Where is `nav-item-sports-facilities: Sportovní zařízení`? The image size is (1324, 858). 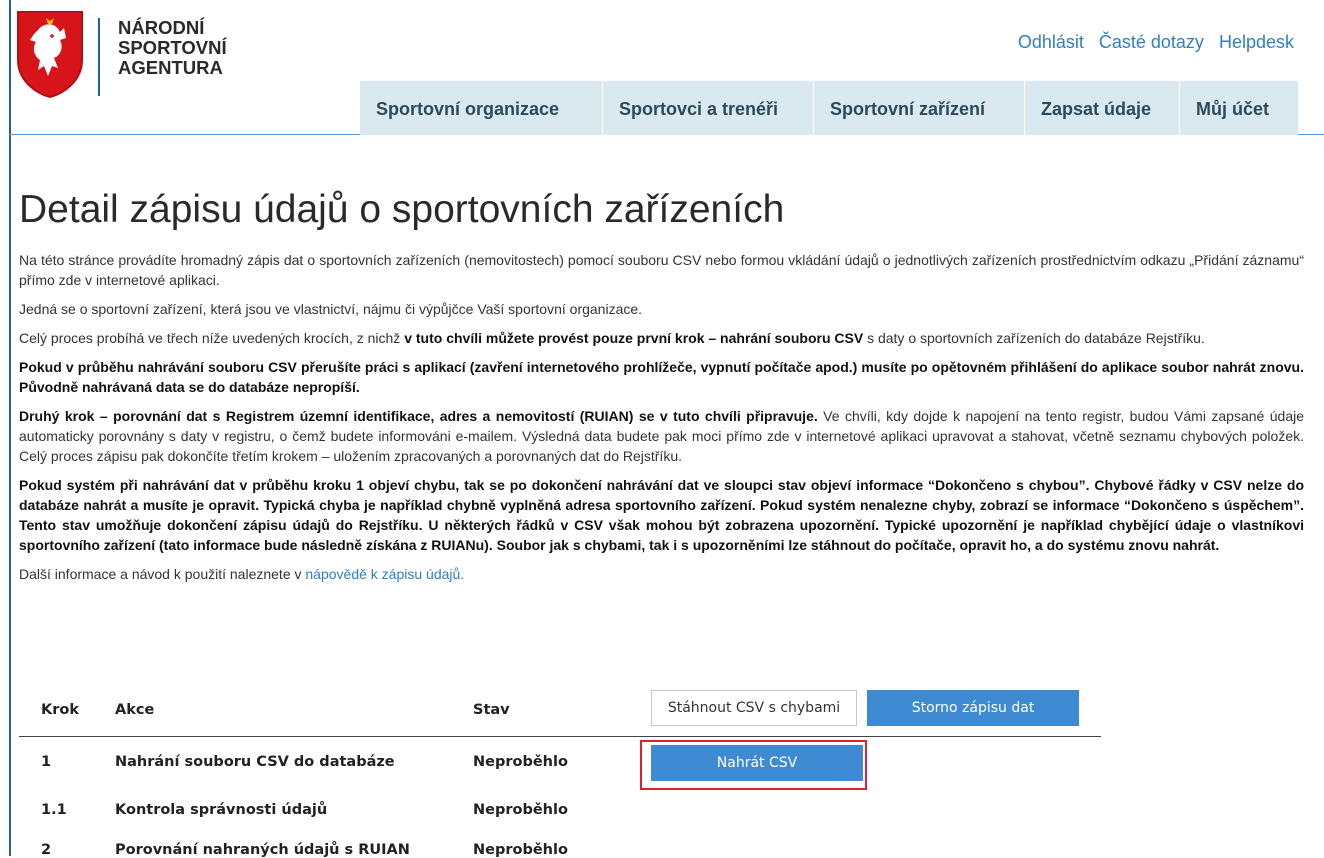
nav-item-sports-facilities: Sportovní zařízení is located at coordinates (919, 108).